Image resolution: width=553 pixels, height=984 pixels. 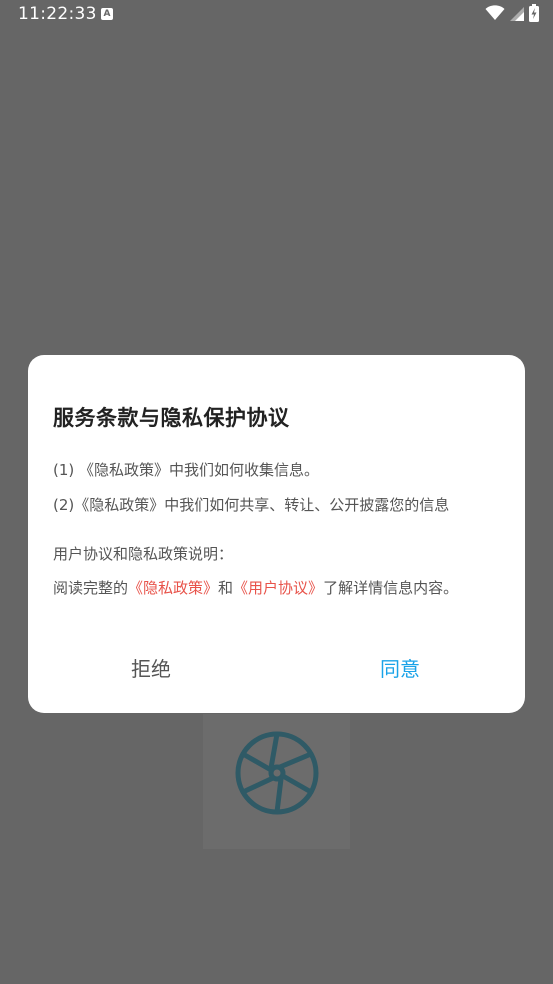 I want to click on battery-charging-icon, so click(x=534, y=15).